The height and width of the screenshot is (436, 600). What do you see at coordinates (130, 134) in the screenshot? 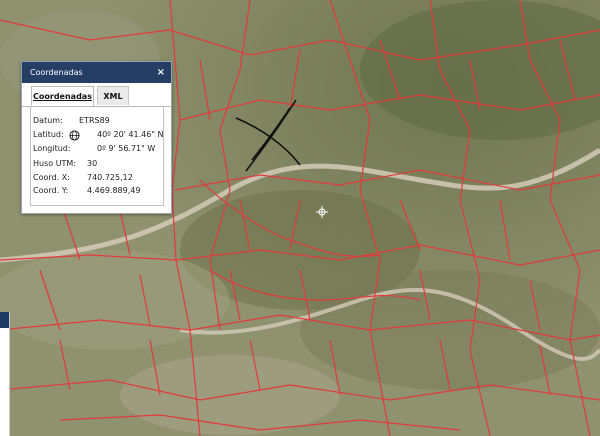
I see `latitude-value: 40º 20' 41.46" N` at bounding box center [130, 134].